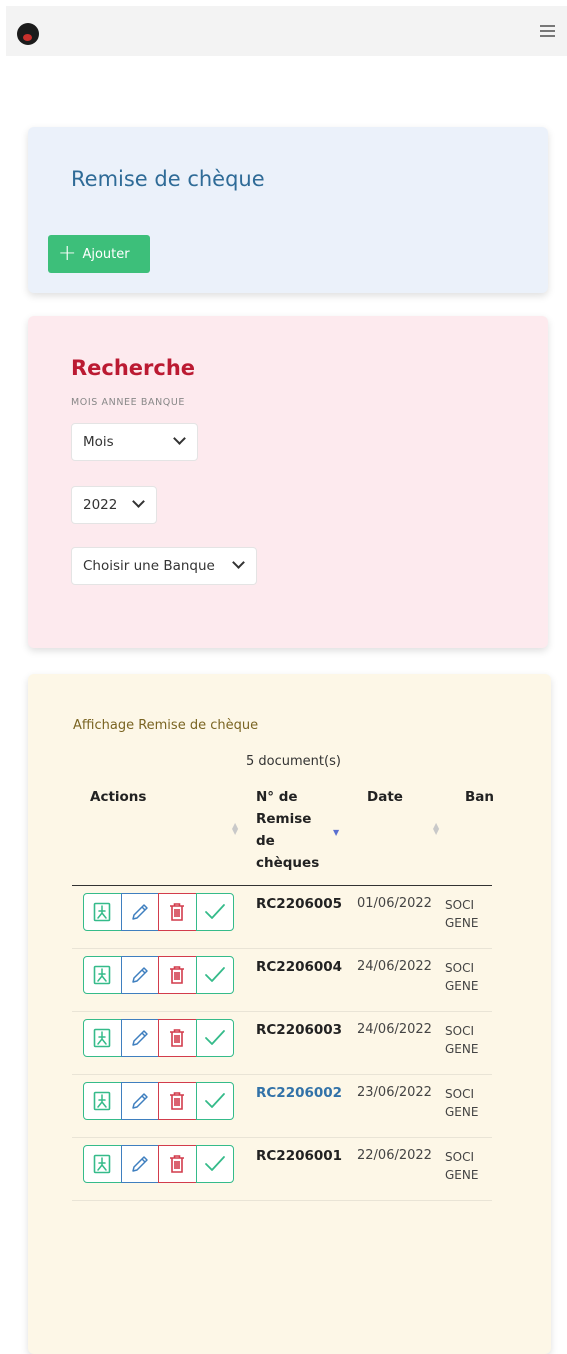  Describe the element at coordinates (133, 368) in the screenshot. I see `search-title: Recherche` at that location.